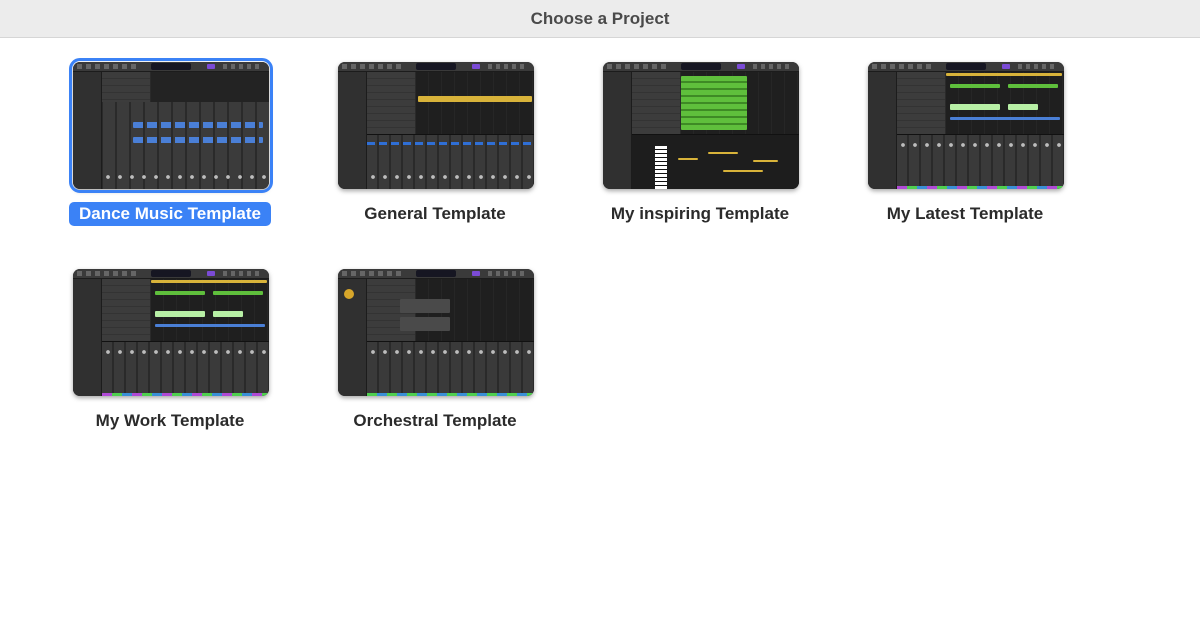 The image size is (1200, 627). Describe the element at coordinates (434, 214) in the screenshot. I see `template-label: General Template` at that location.